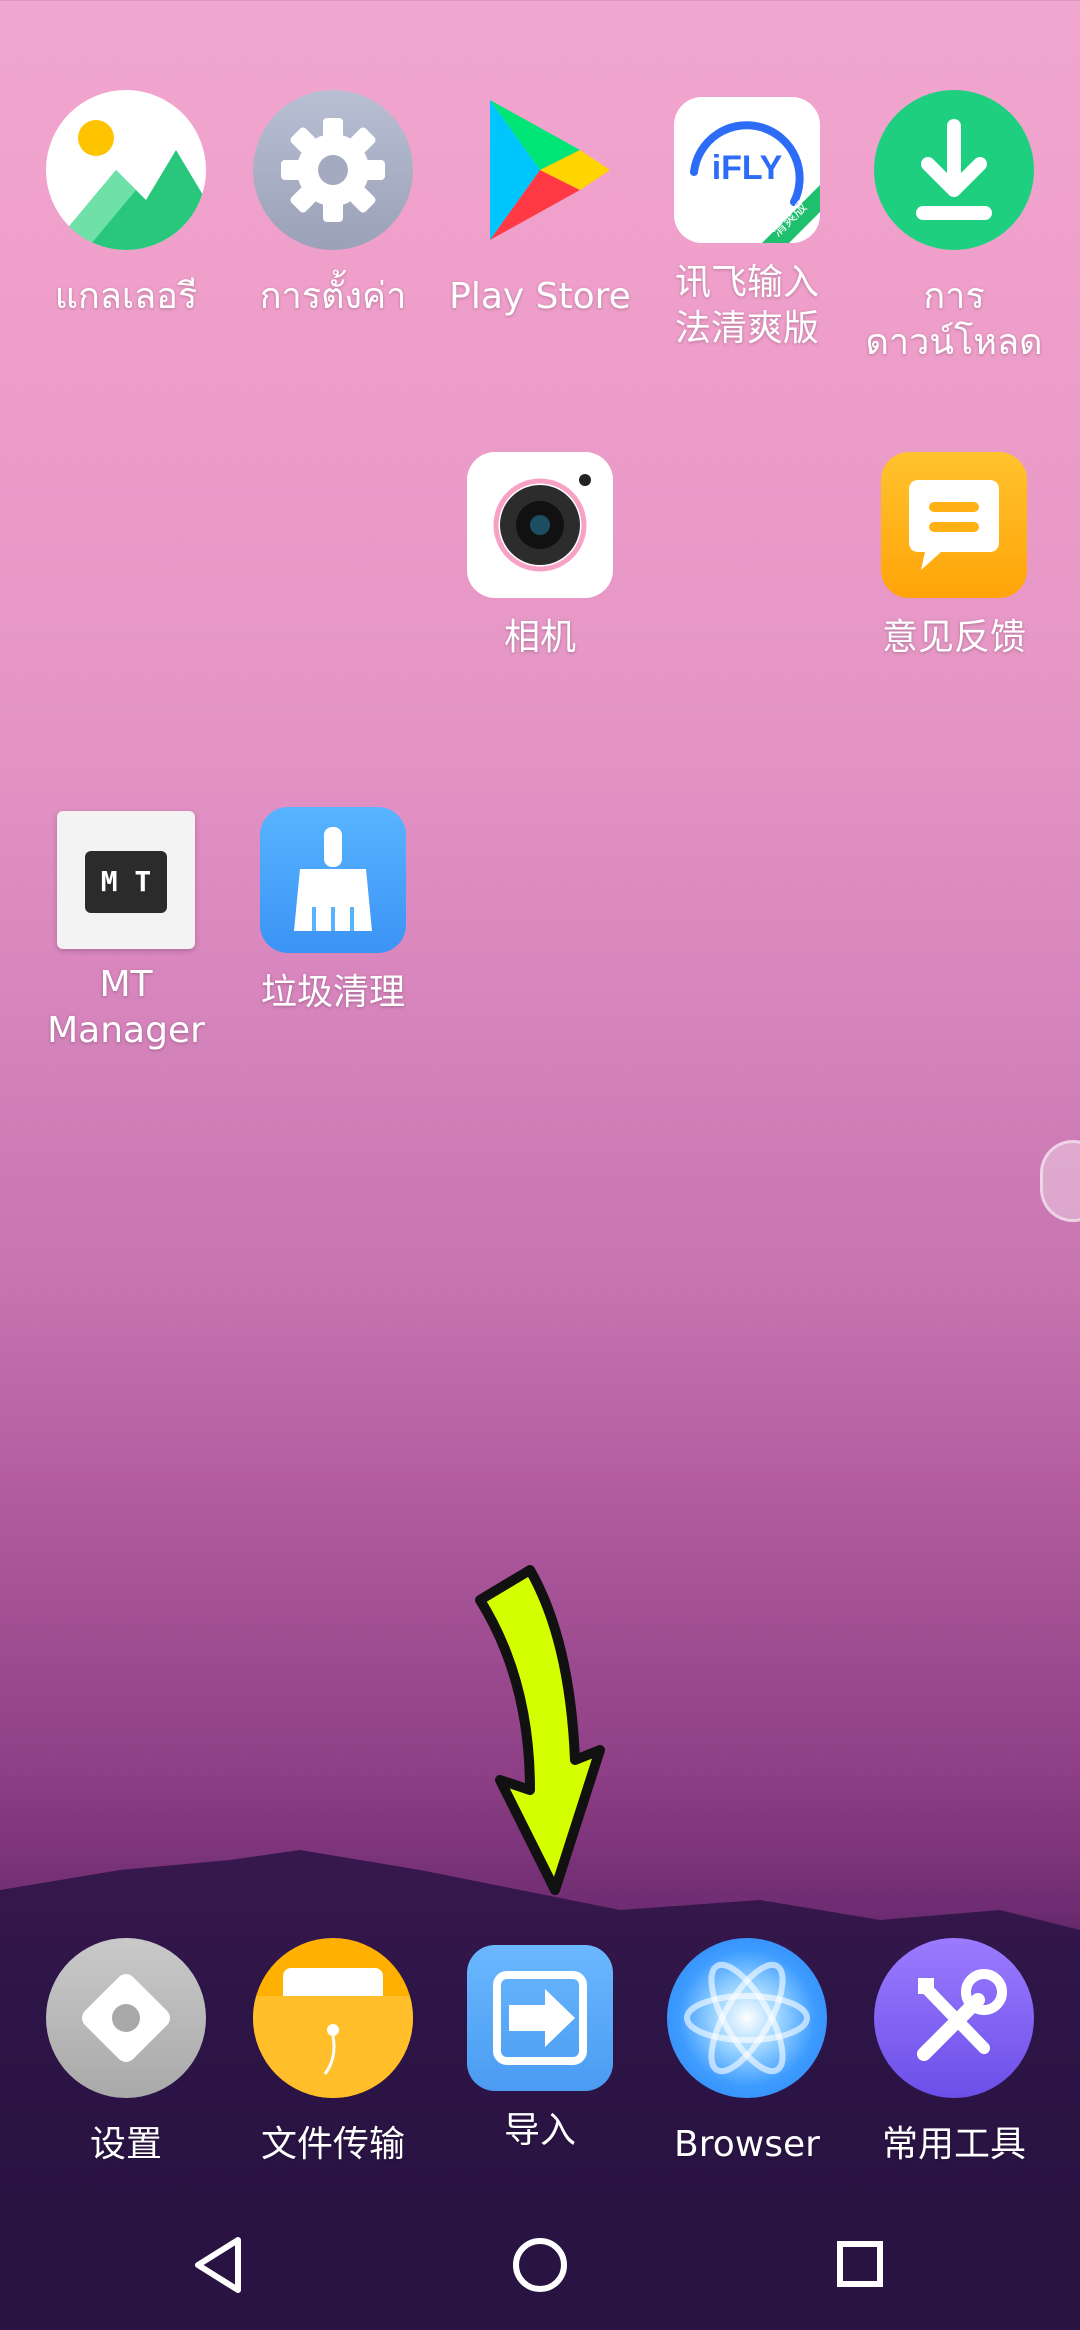 This screenshot has width=1080, height=2330. I want to click on app-label: 常用工具, so click(953, 2144).